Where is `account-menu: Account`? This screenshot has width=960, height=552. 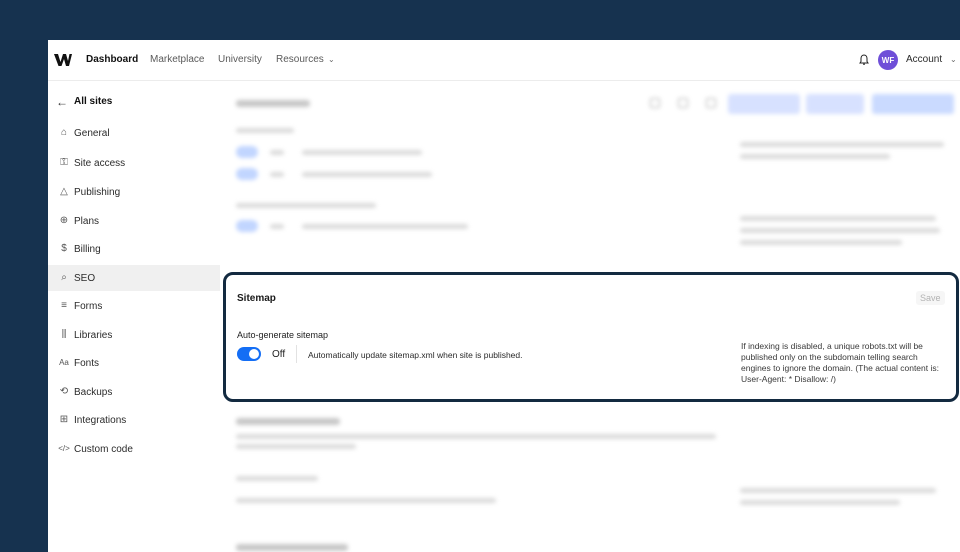
account-menu: Account is located at coordinates (924, 59).